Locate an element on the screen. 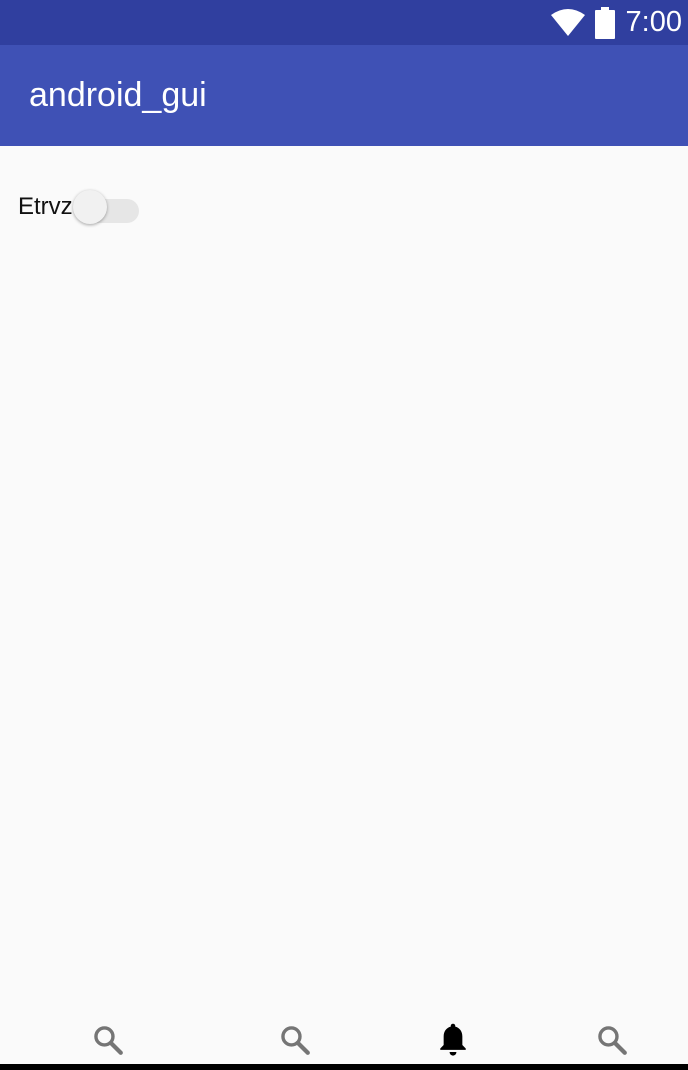  battery-icon is located at coordinates (604, 22).